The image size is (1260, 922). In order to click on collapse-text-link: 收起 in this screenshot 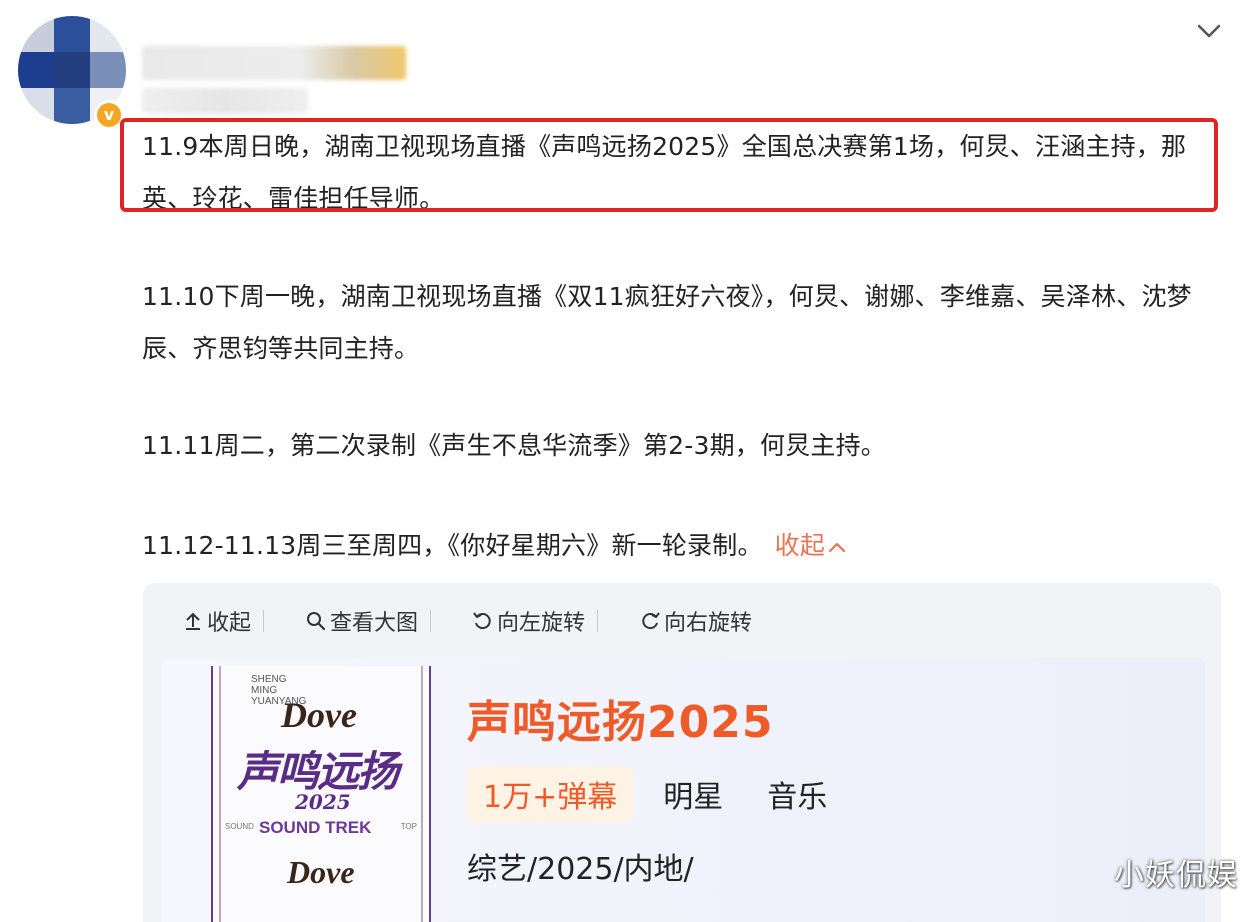, I will do `click(811, 545)`.